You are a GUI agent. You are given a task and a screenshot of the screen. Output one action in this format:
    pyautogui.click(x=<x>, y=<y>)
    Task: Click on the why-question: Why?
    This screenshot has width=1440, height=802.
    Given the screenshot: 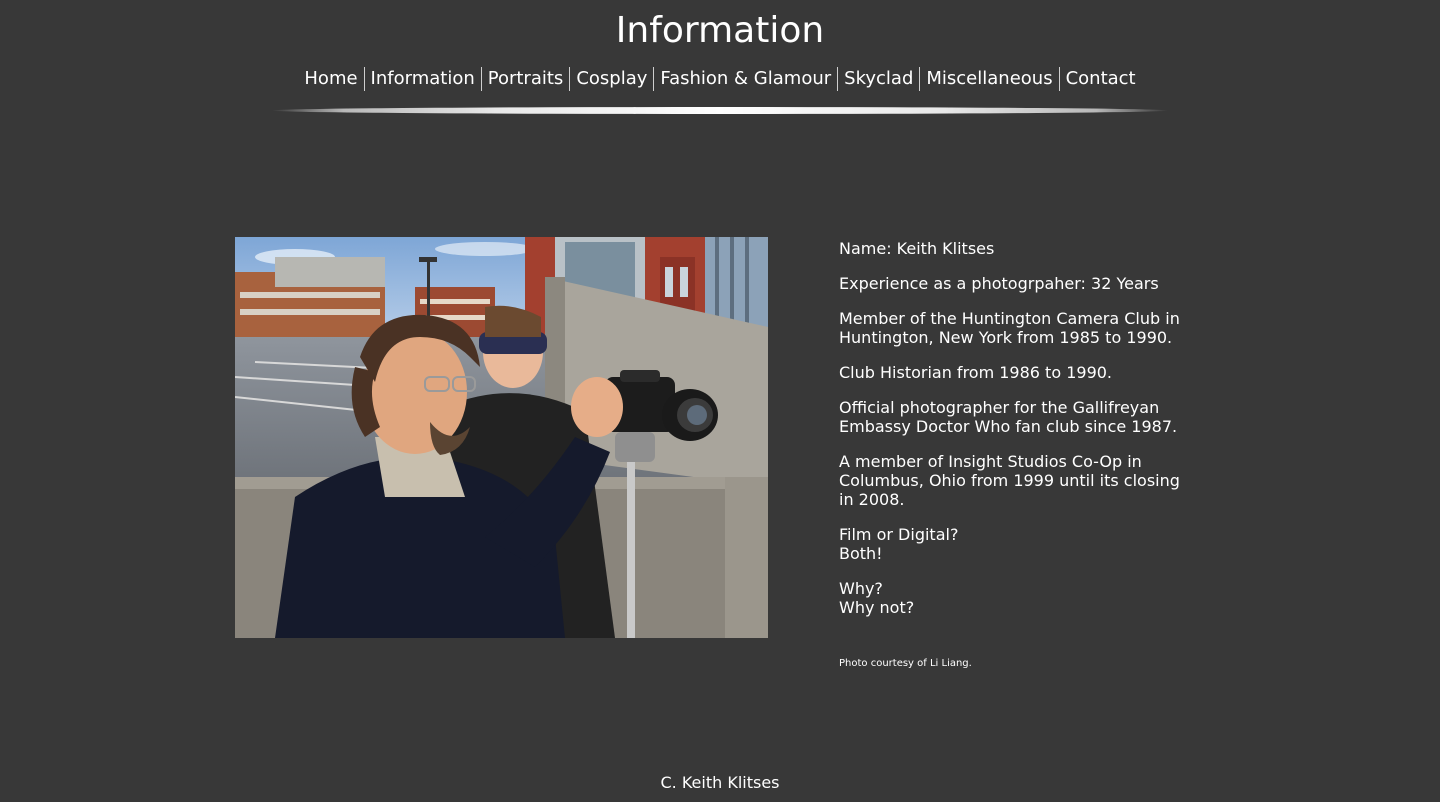 What is the action you would take?
    pyautogui.click(x=861, y=588)
    